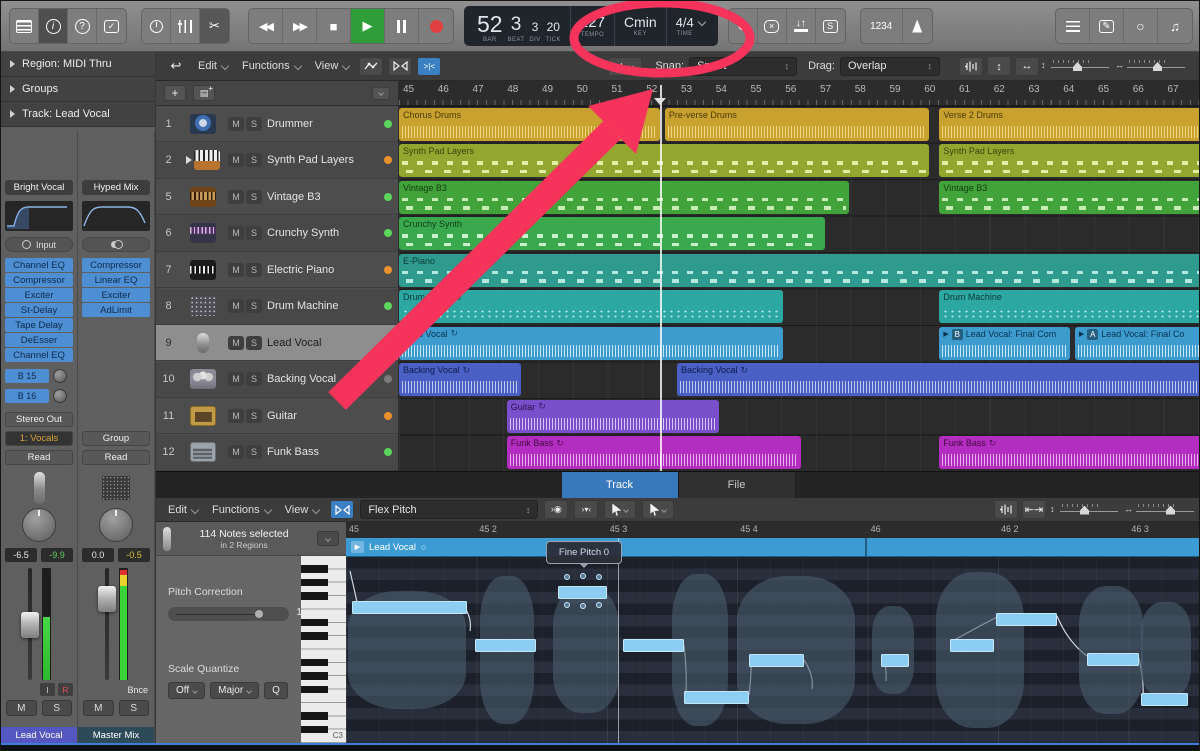 The image size is (1200, 751). What do you see at coordinates (39, 187) in the screenshot?
I see `strip-setting-button: Bright Vocal` at bounding box center [39, 187].